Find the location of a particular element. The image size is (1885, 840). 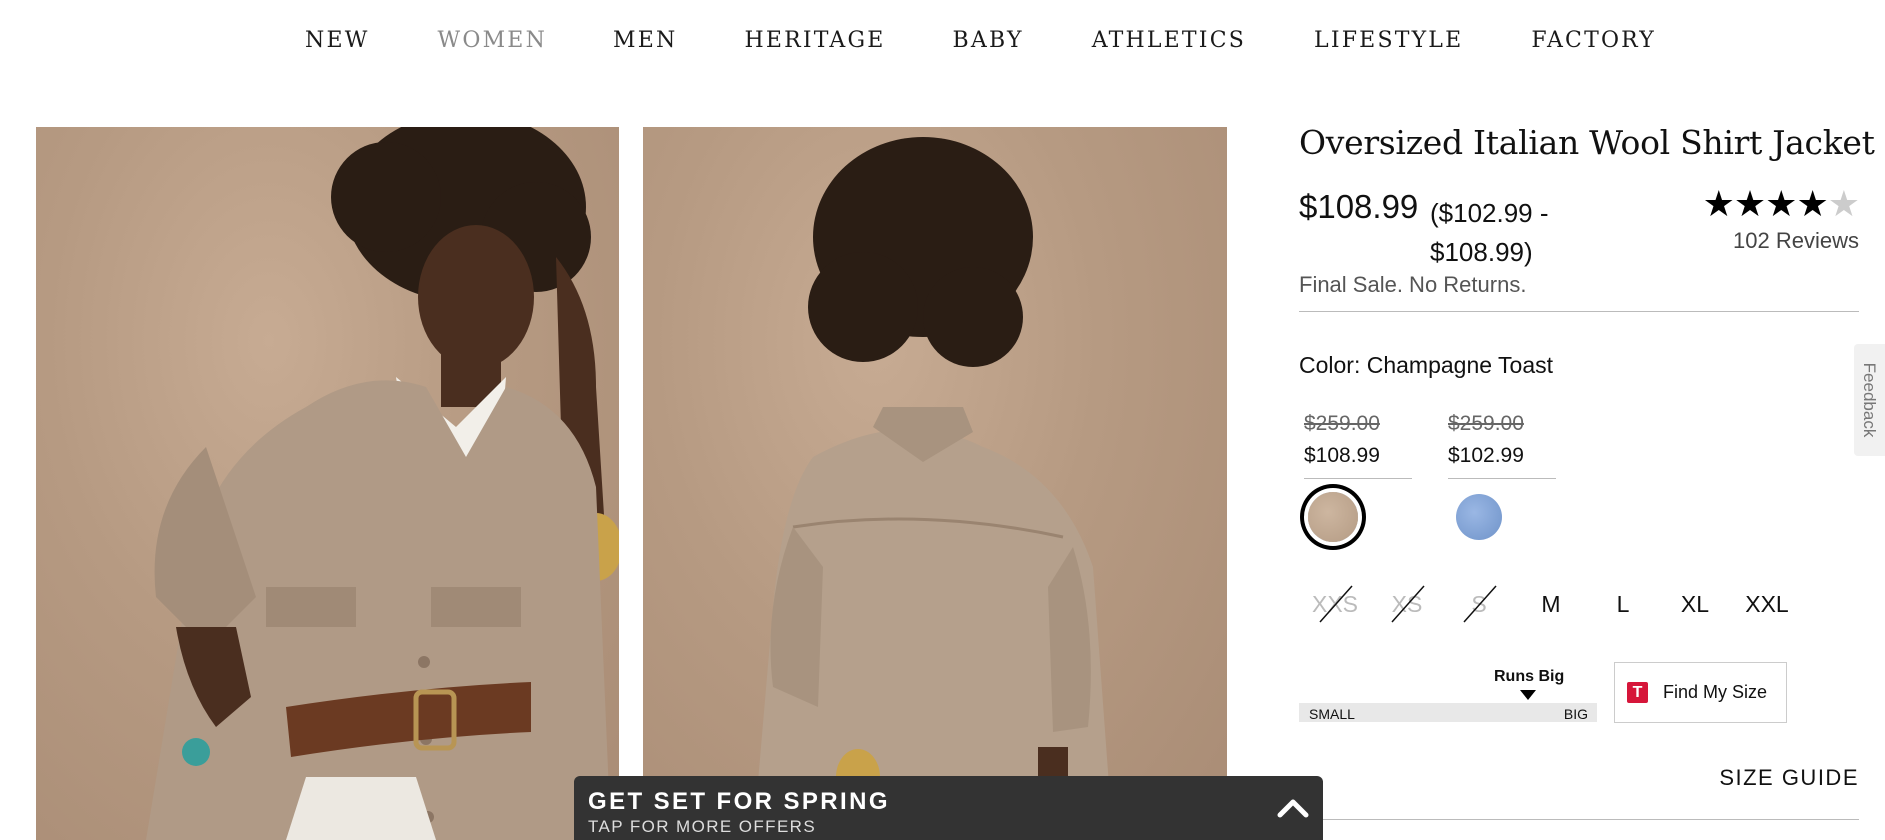

true-fit-logo-icon: T is located at coordinates (1637, 692).